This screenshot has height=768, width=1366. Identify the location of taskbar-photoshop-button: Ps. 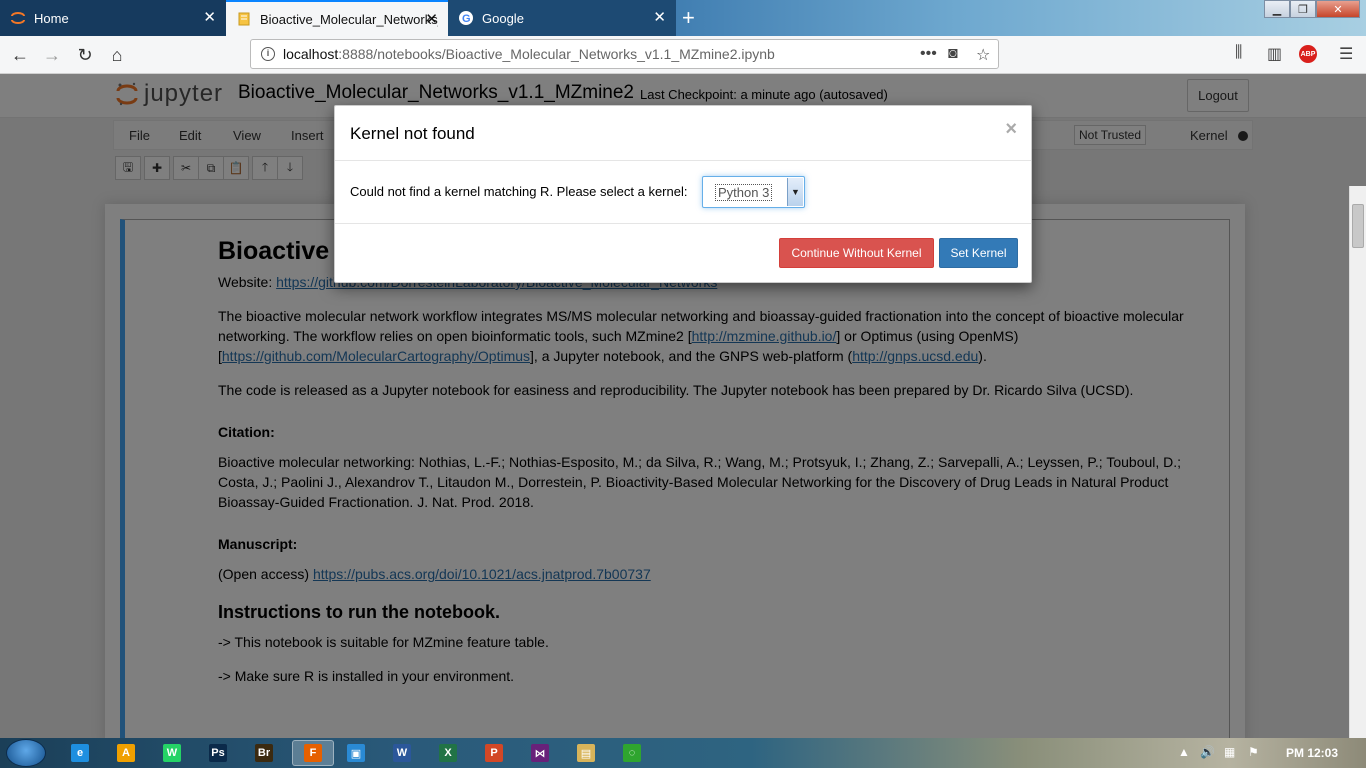
(218, 753).